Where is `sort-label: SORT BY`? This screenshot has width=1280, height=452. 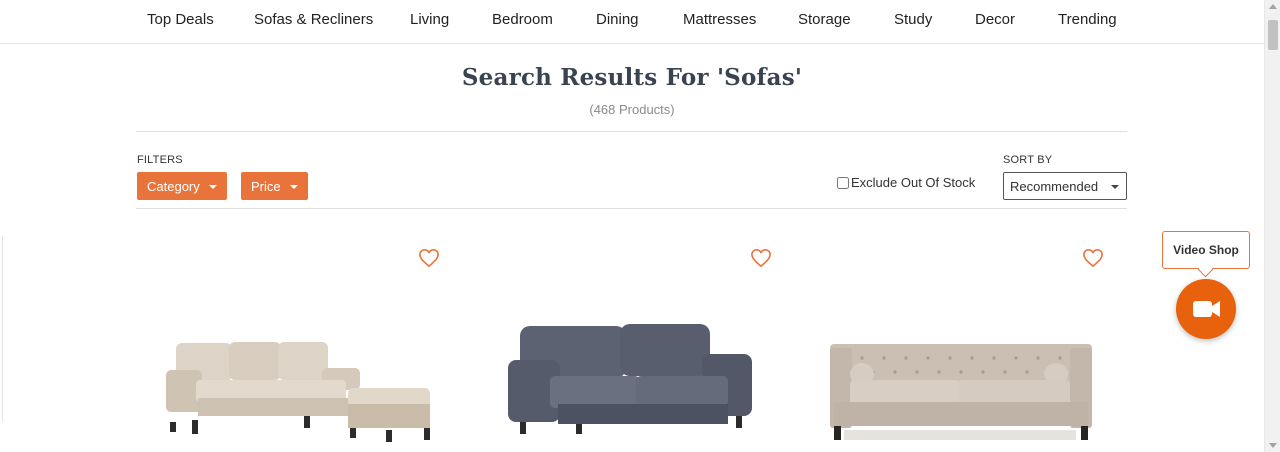 sort-label: SORT BY is located at coordinates (1028, 160).